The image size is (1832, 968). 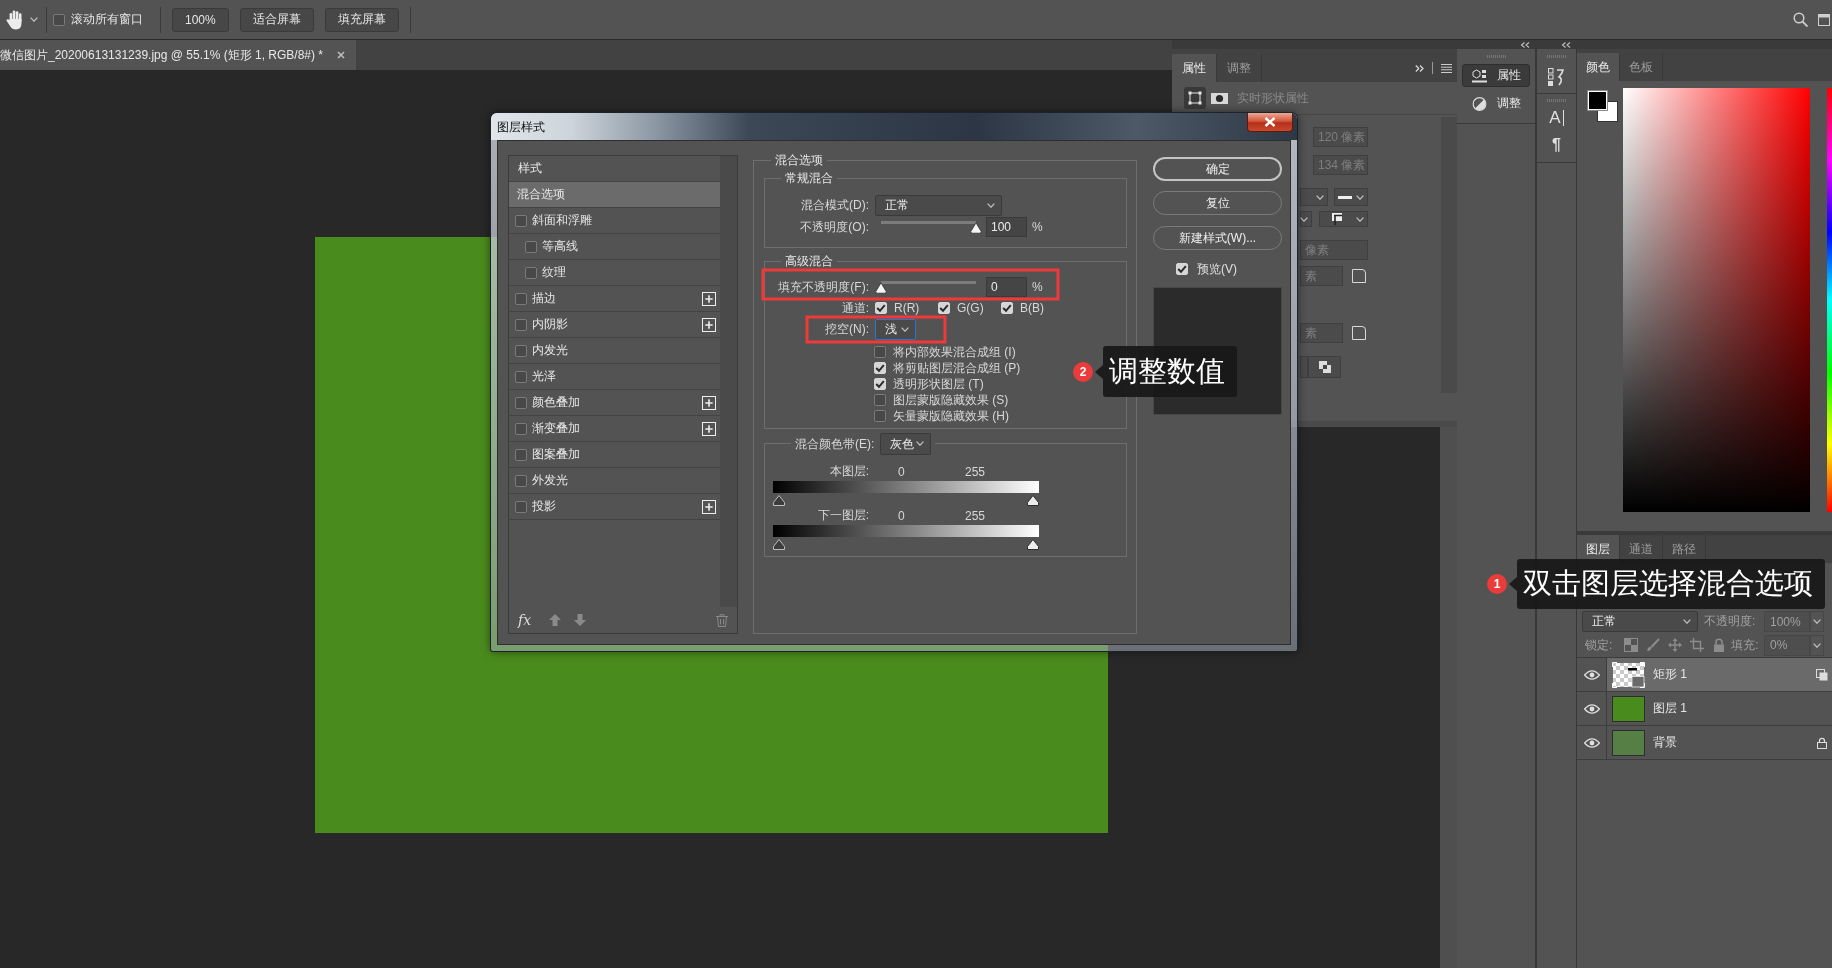 What do you see at coordinates (1641, 67) in the screenshot?
I see `panel-tab: 色板` at bounding box center [1641, 67].